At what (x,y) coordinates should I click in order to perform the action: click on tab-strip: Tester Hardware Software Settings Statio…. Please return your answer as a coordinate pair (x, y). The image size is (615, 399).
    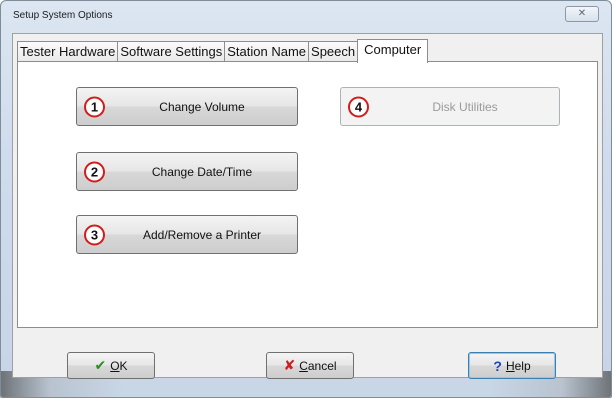
    Looking at the image, I should click on (223, 51).